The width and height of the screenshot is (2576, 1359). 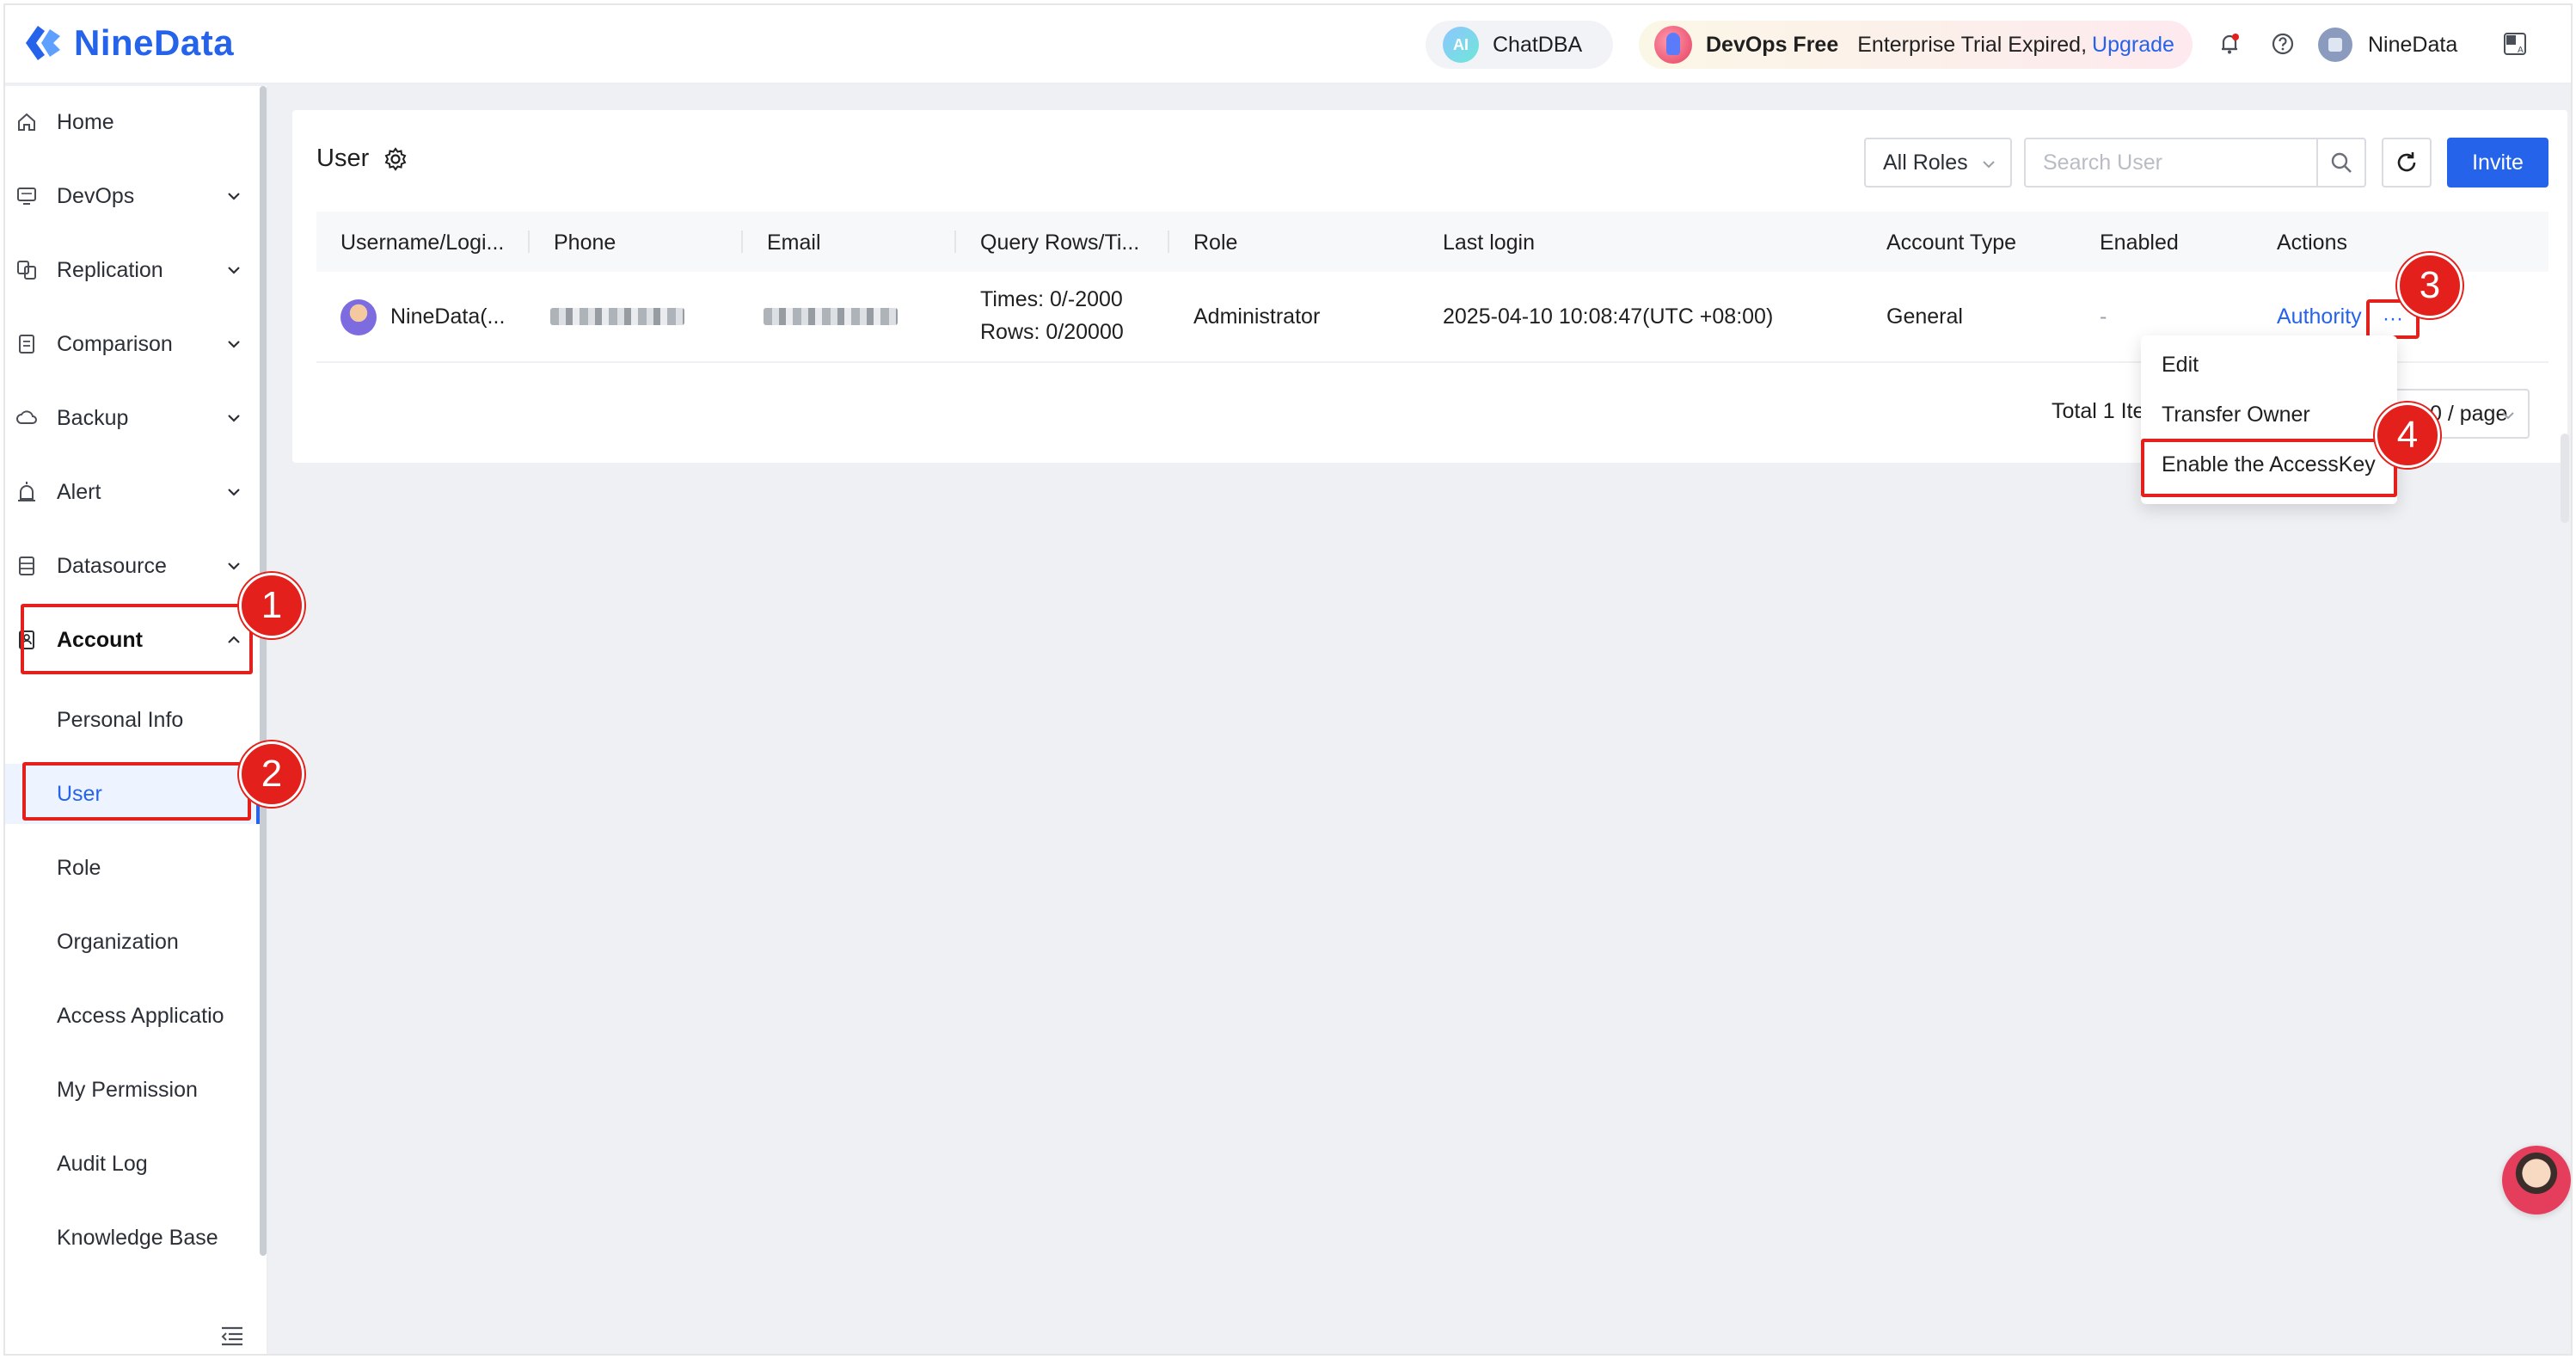 What do you see at coordinates (1973, 44) in the screenshot?
I see `trial-status: Enterprise Trial Expired,` at bounding box center [1973, 44].